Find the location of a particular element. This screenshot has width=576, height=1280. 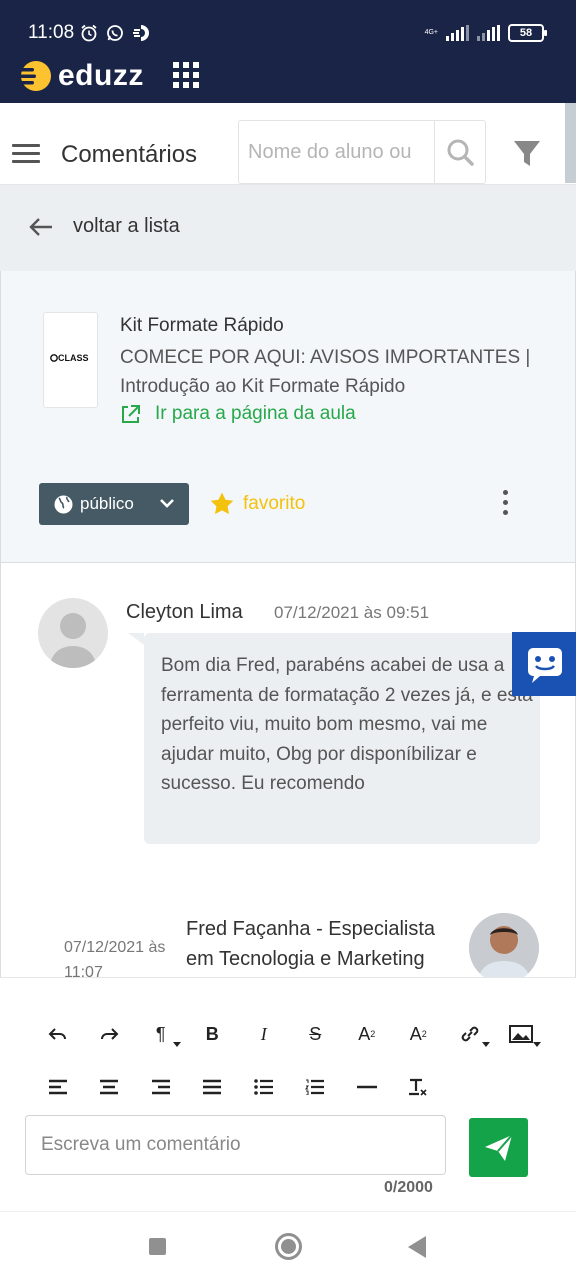

avatar is located at coordinates (73, 633).